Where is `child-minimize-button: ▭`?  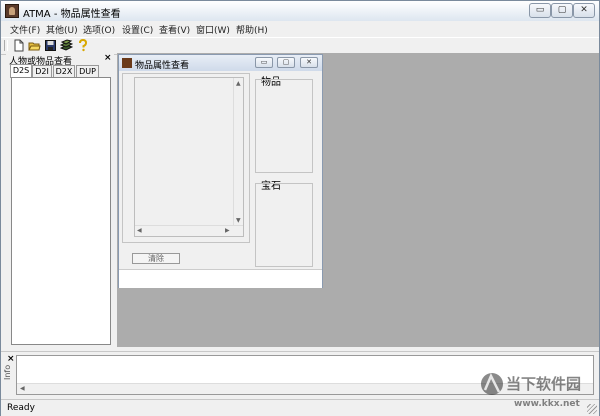
child-minimize-button: ▭ is located at coordinates (264, 62).